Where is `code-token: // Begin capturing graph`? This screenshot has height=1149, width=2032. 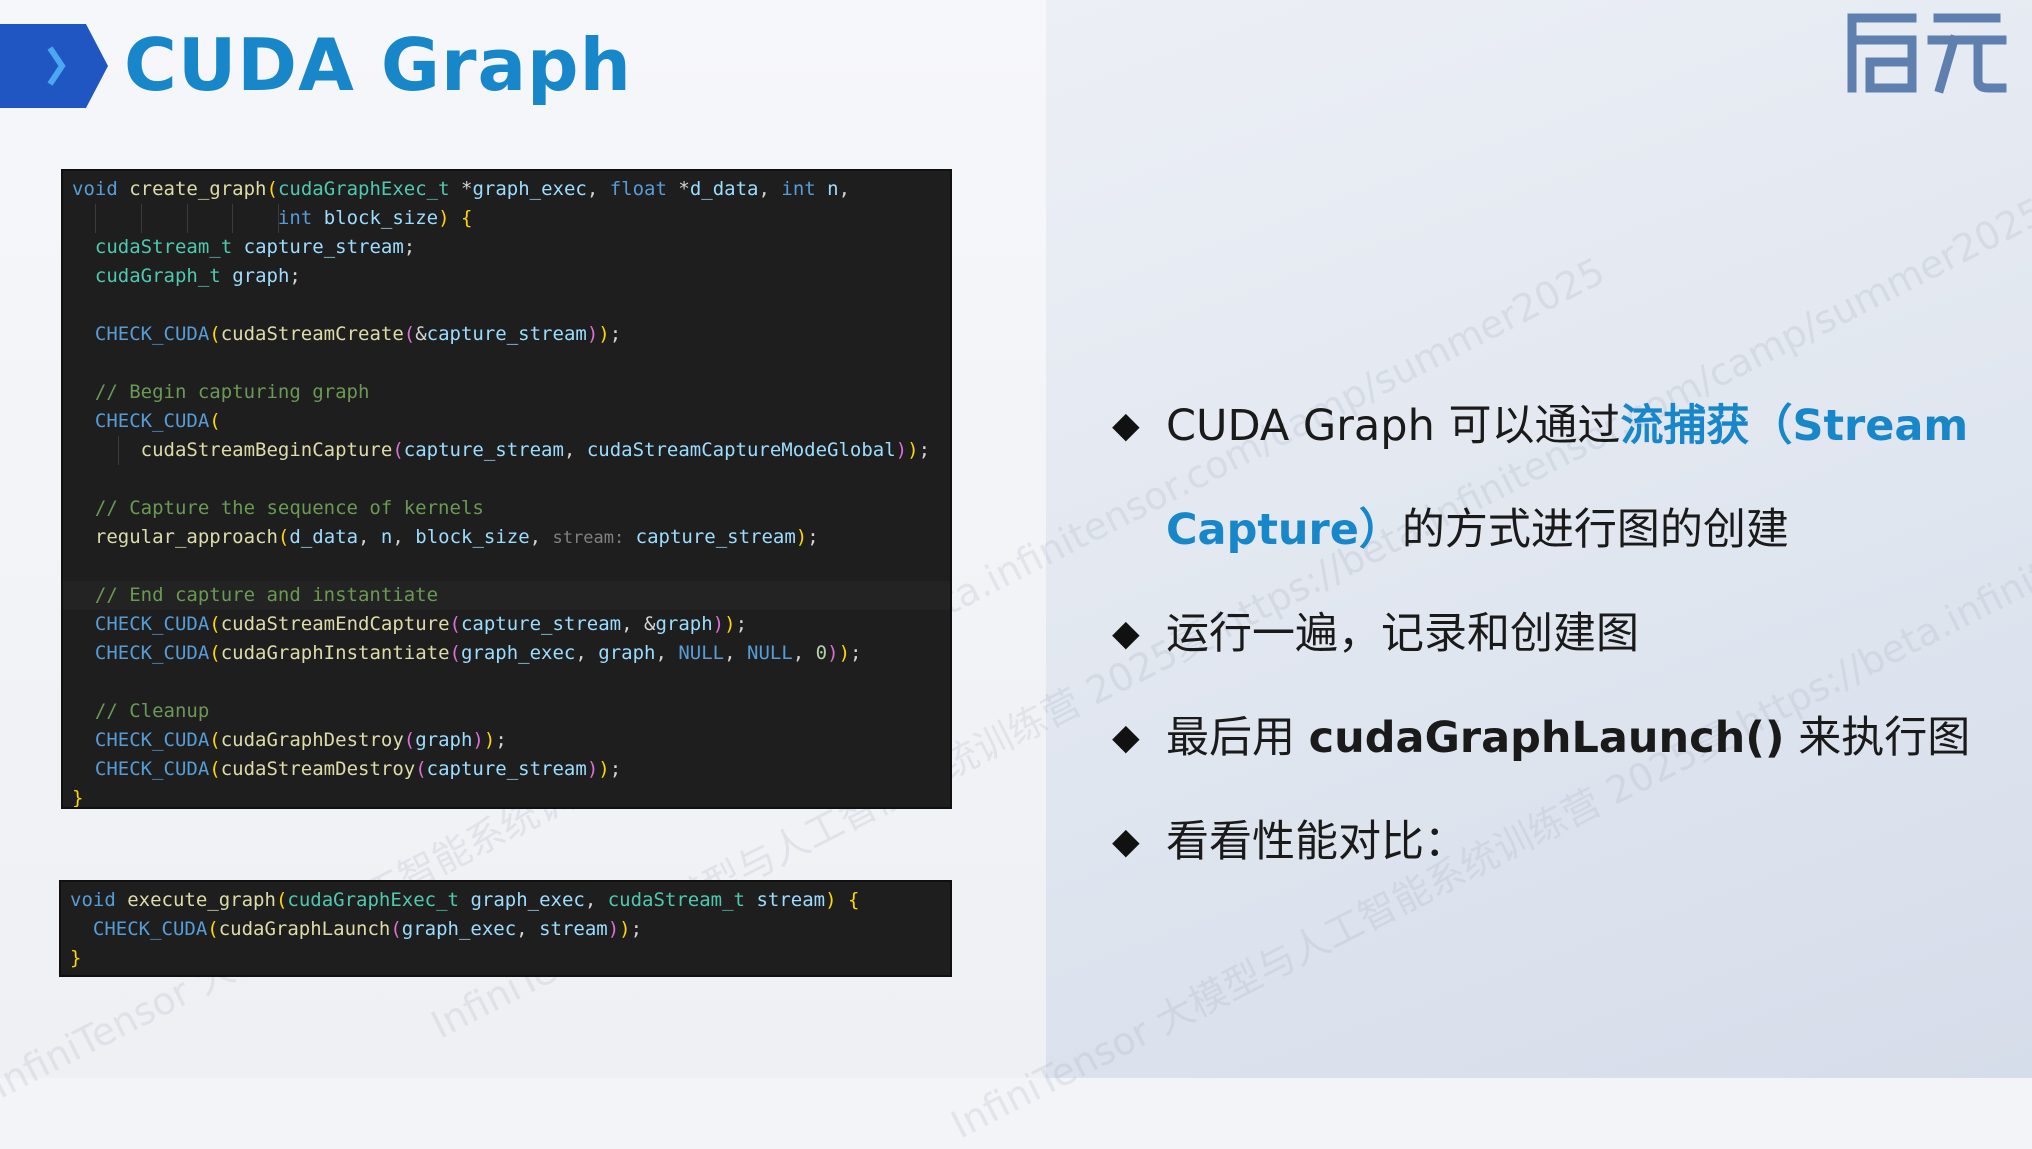 code-token: // Begin capturing graph is located at coordinates (232, 392).